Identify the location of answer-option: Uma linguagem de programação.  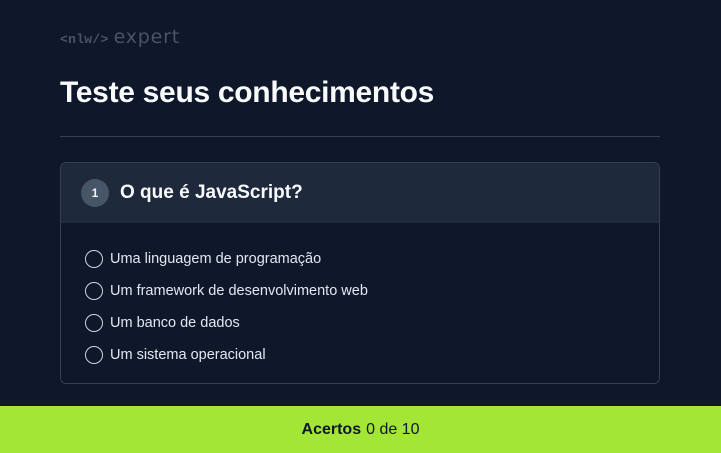
(360, 259).